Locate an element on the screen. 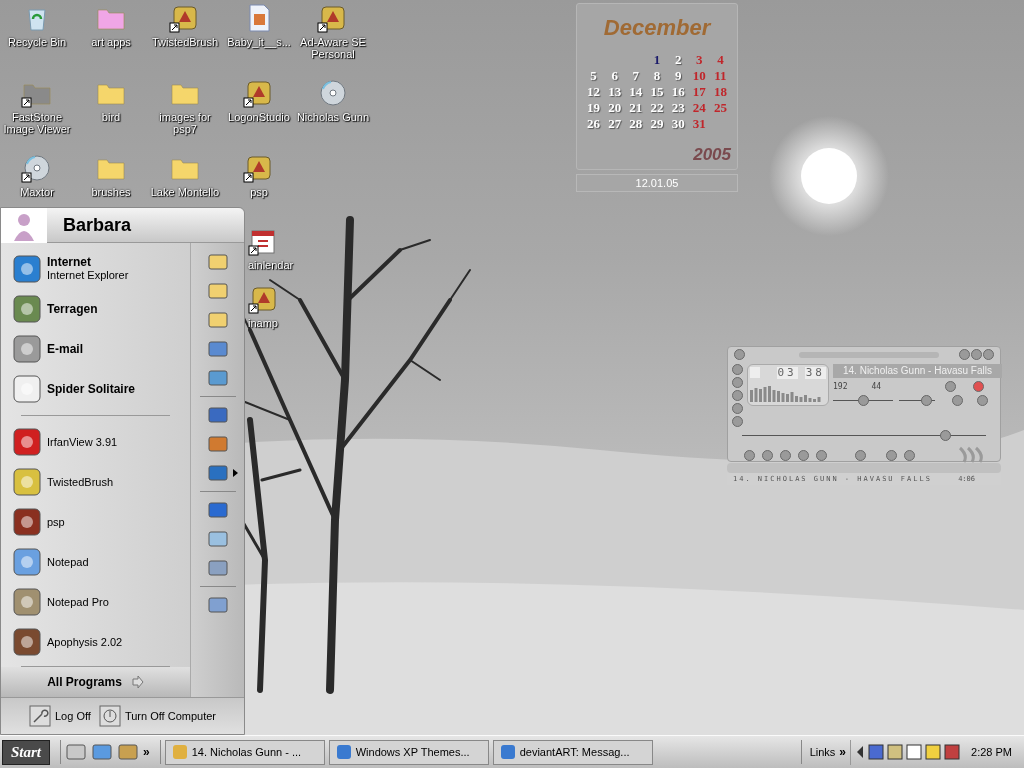 The width and height of the screenshot is (1024, 768). calendar-day: 13 is located at coordinates (615, 92).